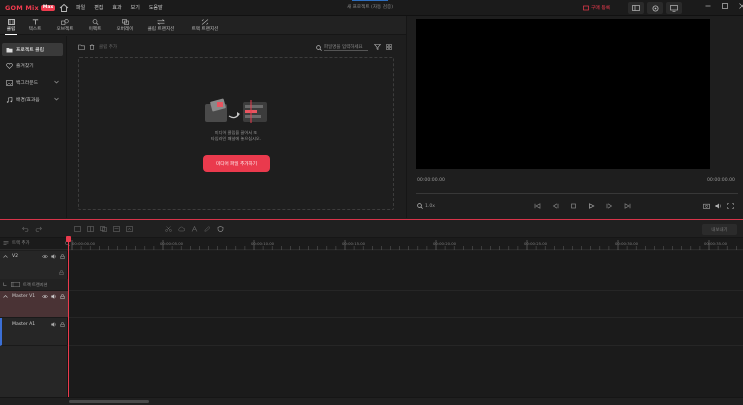 This screenshot has width=743, height=405. What do you see at coordinates (34, 332) in the screenshot?
I see `track-header-master-a1: Master A1` at bounding box center [34, 332].